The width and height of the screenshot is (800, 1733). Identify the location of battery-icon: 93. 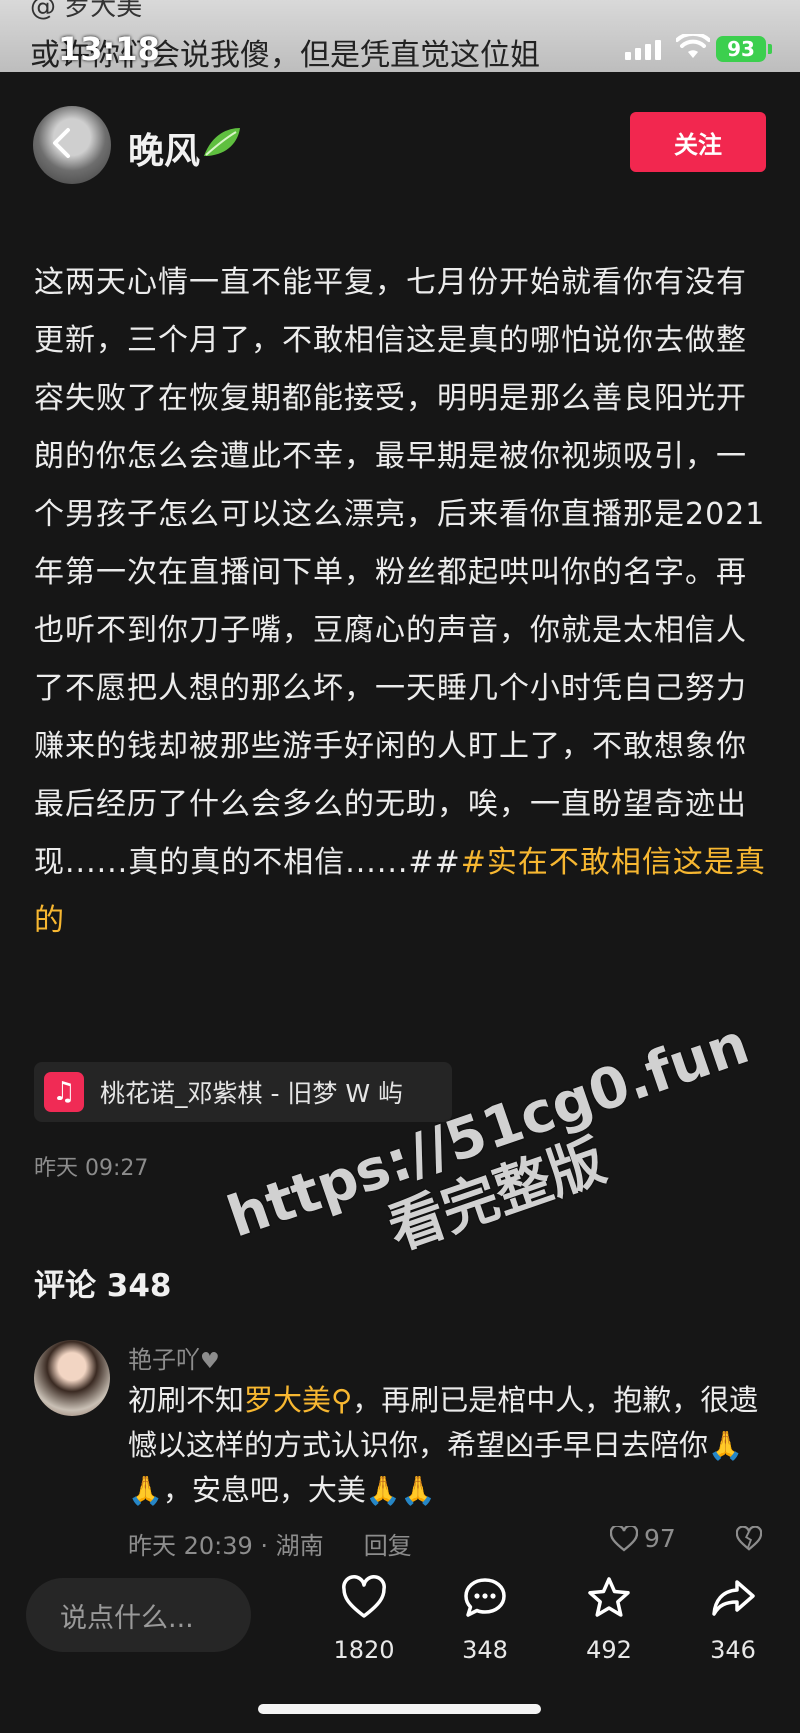
(741, 49).